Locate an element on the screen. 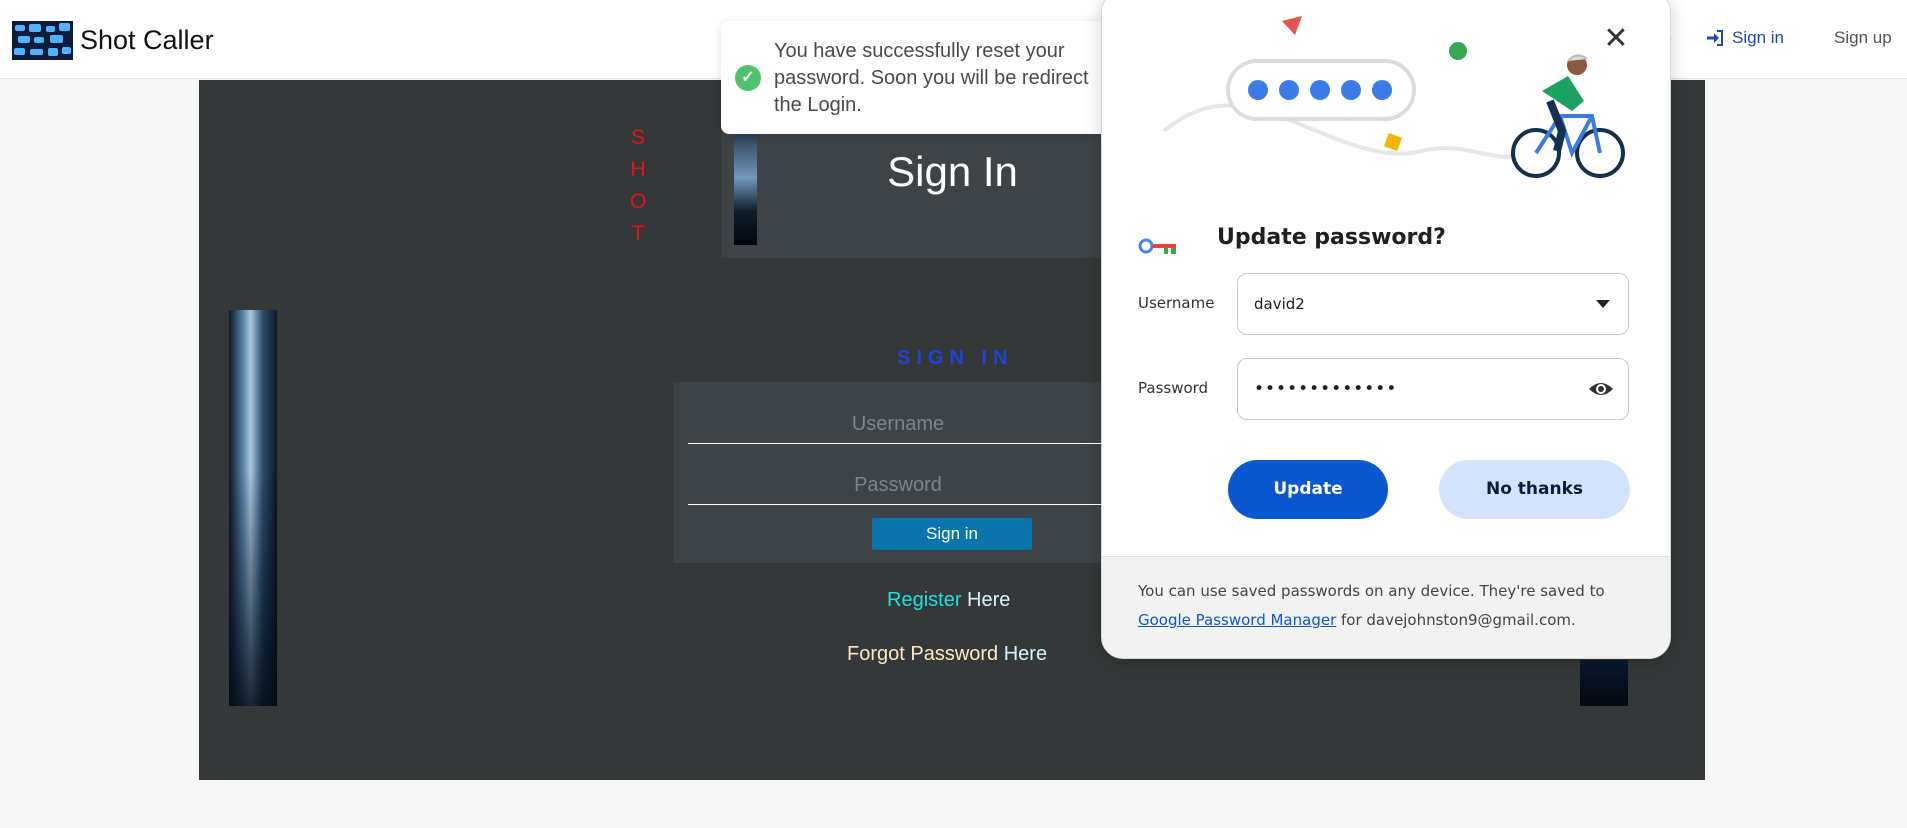 The width and height of the screenshot is (1907, 828). sign-in-caption: SIGN IN is located at coordinates (955, 358).